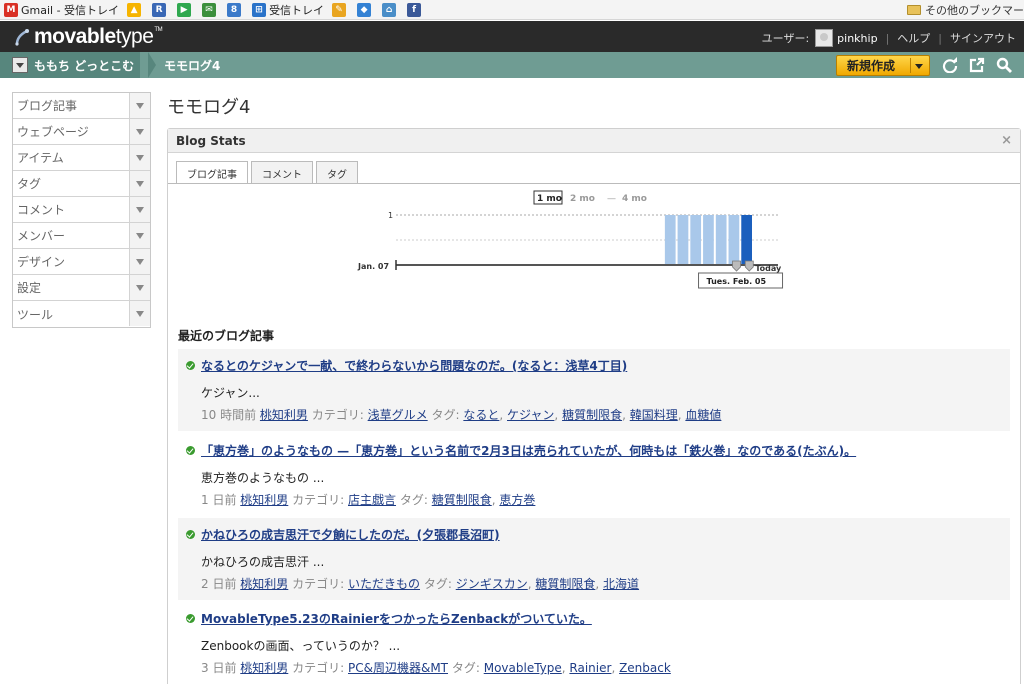 The image size is (1024, 684). I want to click on bookmark-item: ◆, so click(365, 9).